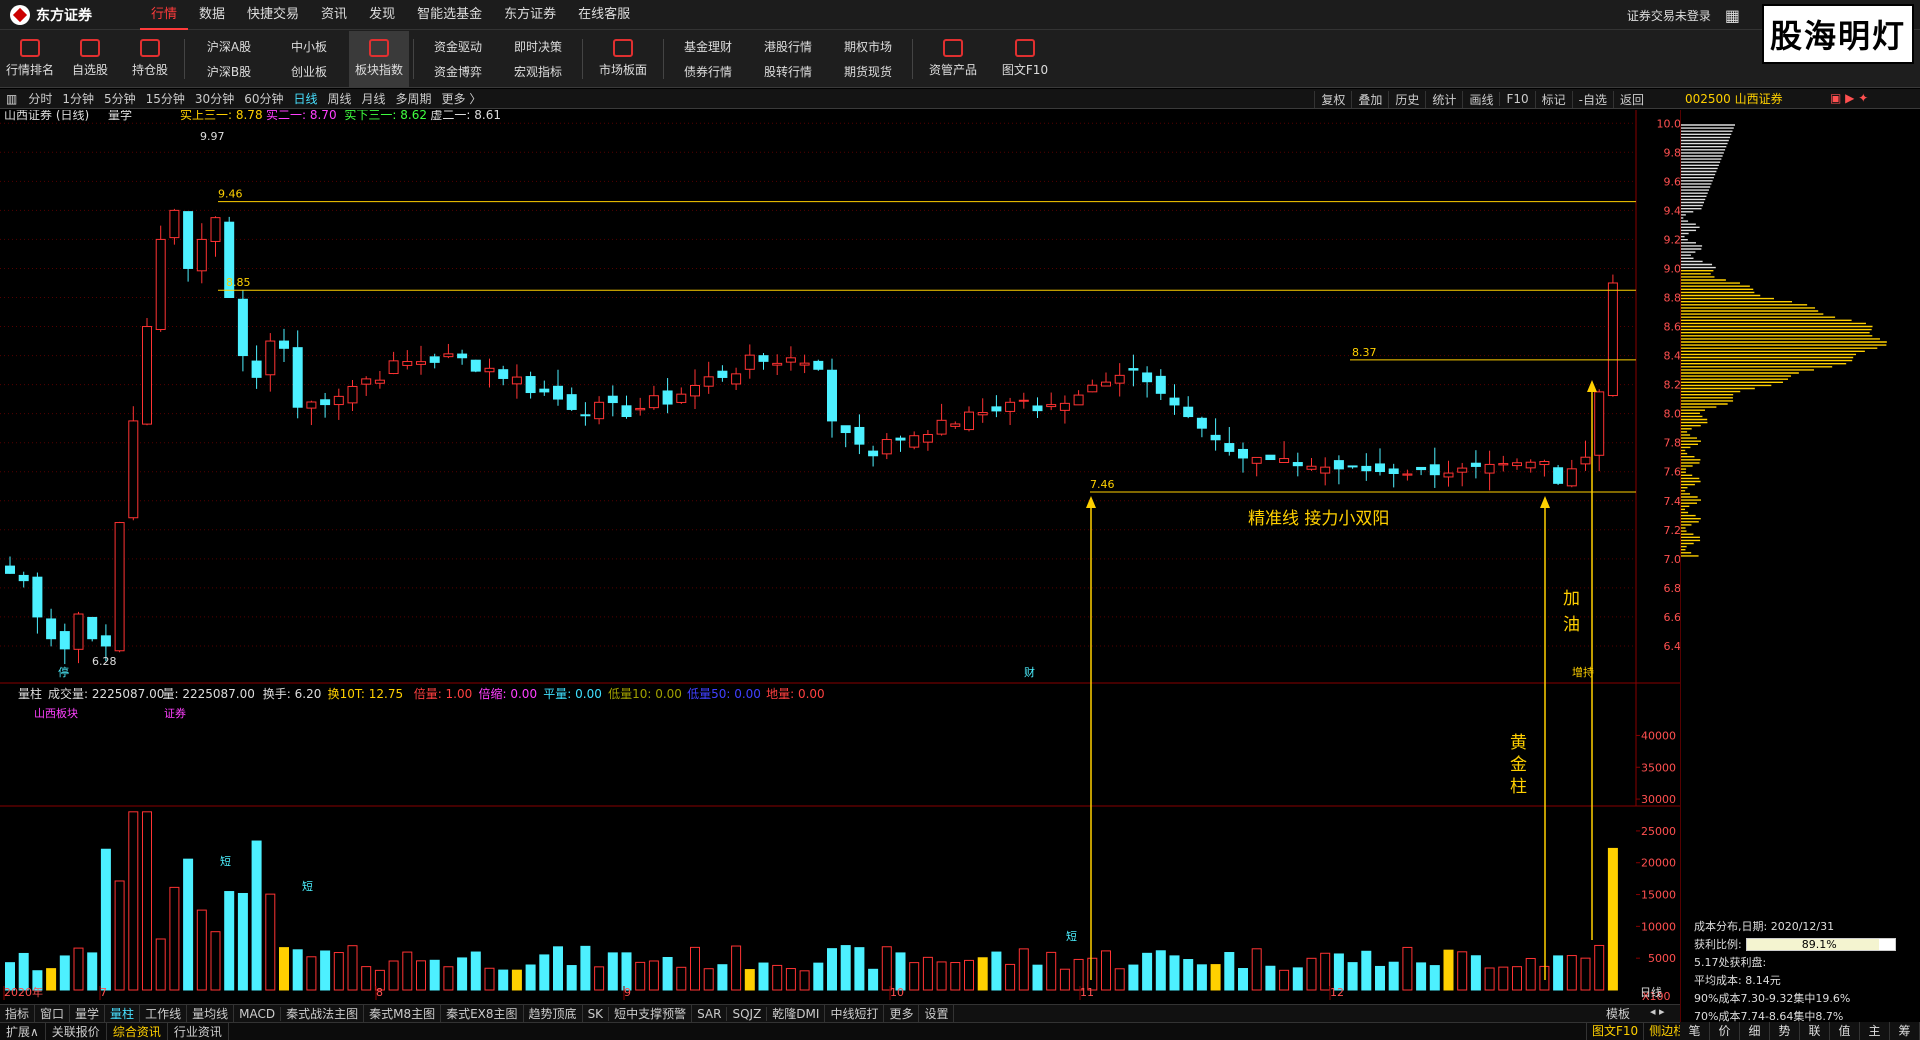  I want to click on indicator-tab: 短中支撑预警, so click(651, 1013).